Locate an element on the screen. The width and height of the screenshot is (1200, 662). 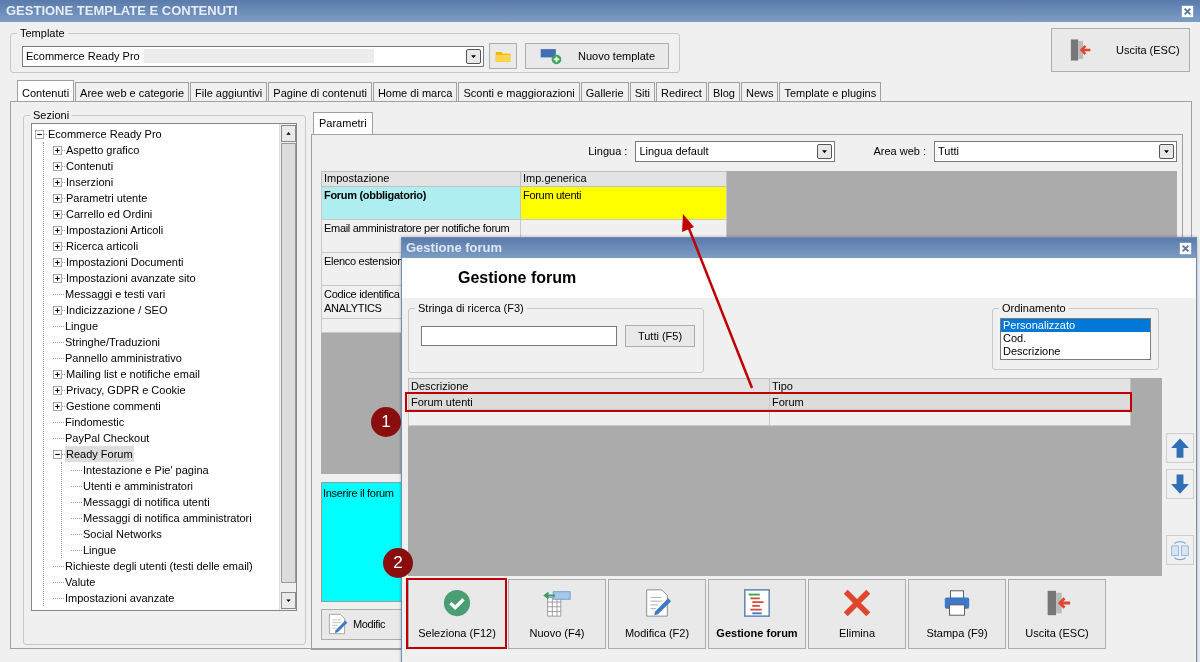
tab: Blog is located at coordinates (723, 91).